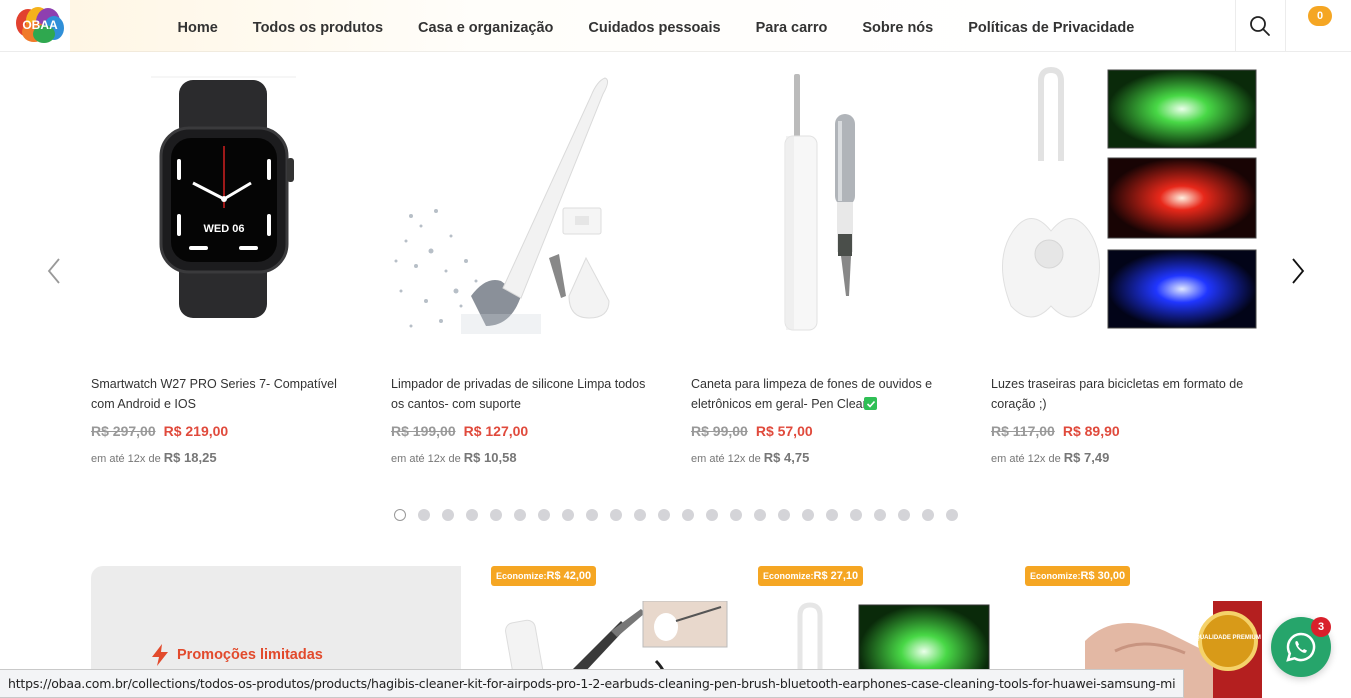 Image resolution: width=1351 pixels, height=698 pixels. I want to click on installment-value: R$ 4,75, so click(786, 457).